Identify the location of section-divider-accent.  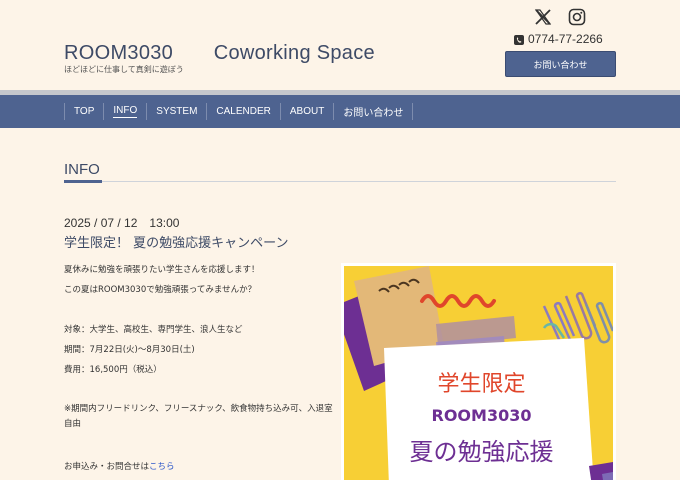
(83, 181).